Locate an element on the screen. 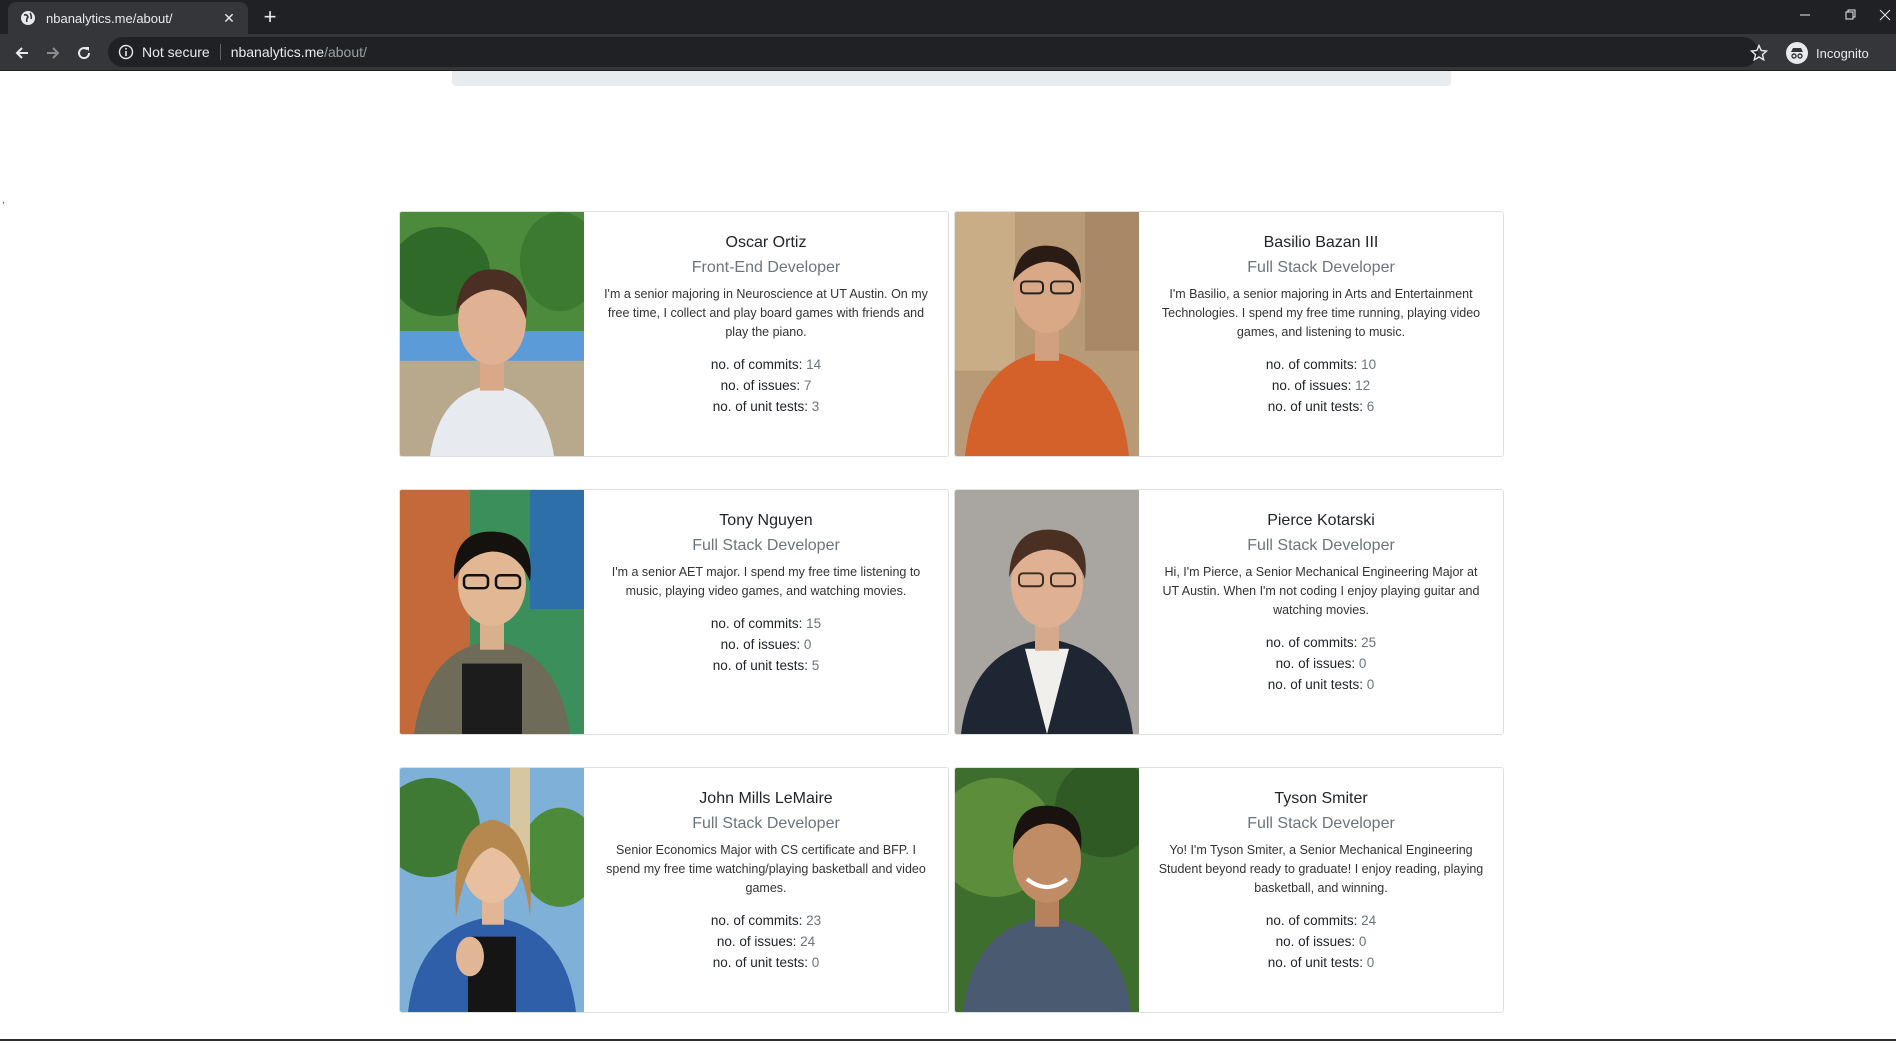  incognito-indicator: Incognito is located at coordinates (1827, 53).